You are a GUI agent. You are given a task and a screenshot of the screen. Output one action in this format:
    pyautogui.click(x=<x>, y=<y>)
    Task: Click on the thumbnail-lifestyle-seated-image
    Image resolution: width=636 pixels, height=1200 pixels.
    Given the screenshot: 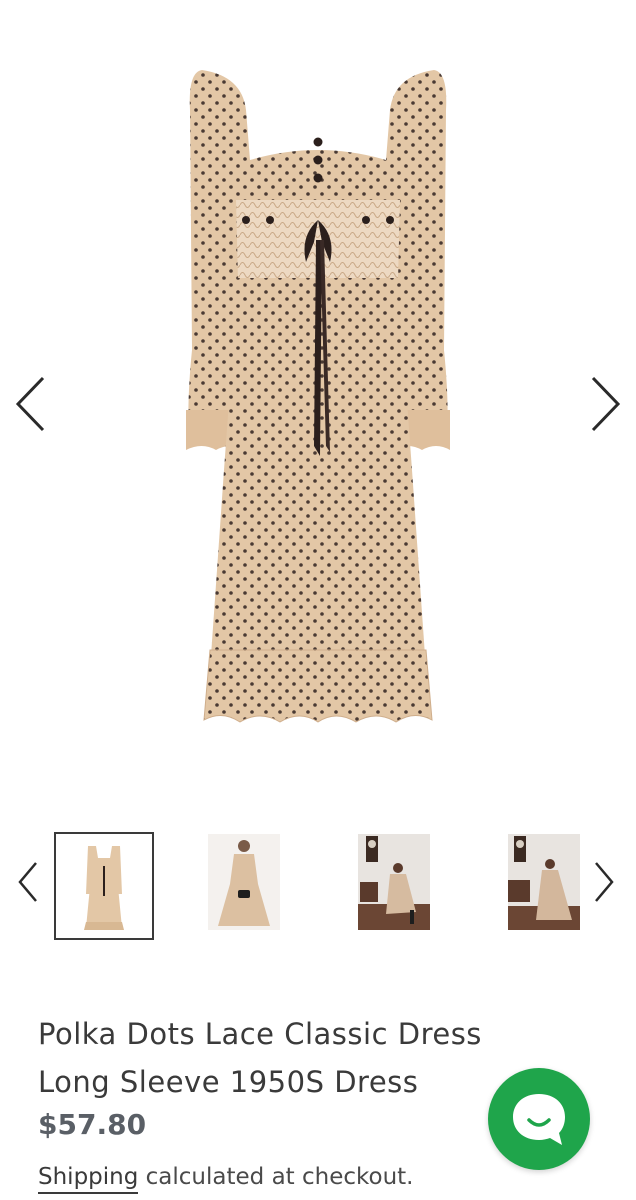 What is the action you would take?
    pyautogui.click(x=544, y=882)
    